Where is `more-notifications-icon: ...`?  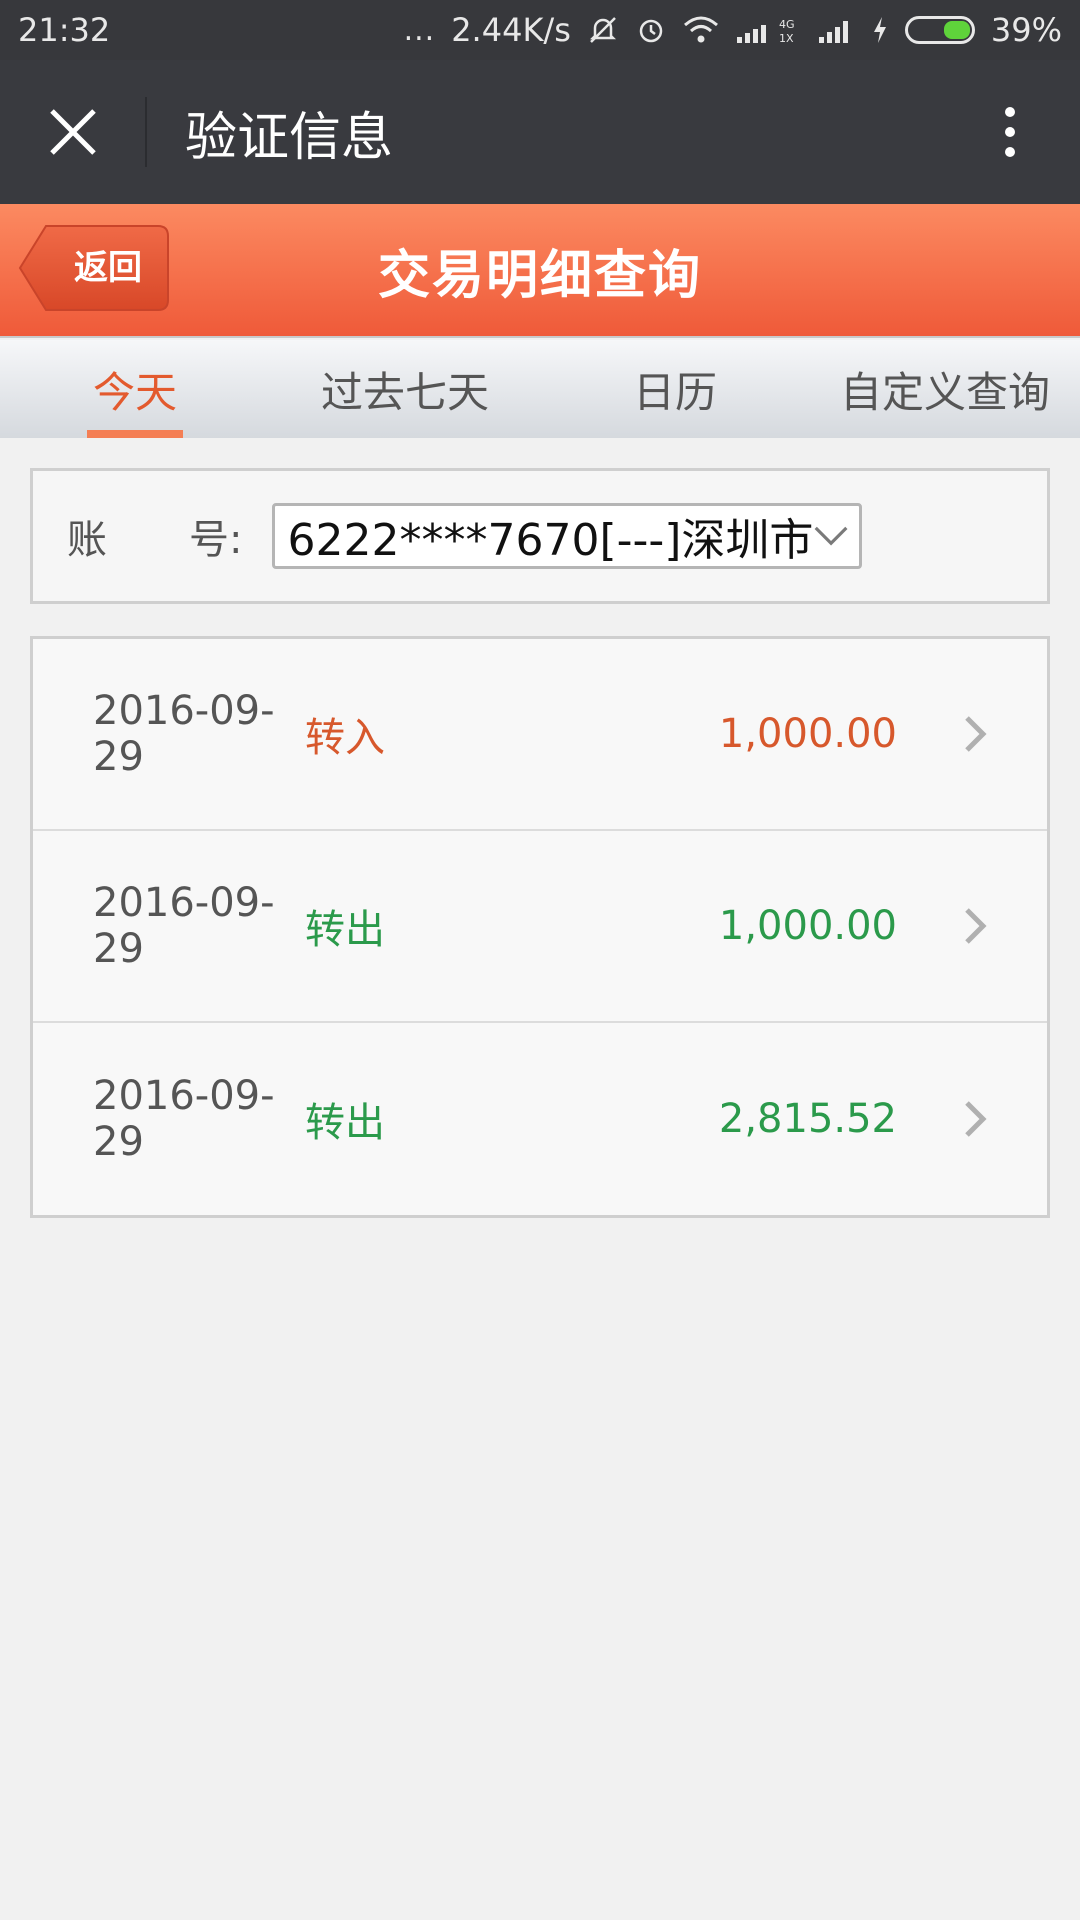
more-notifications-icon: ... is located at coordinates (419, 30).